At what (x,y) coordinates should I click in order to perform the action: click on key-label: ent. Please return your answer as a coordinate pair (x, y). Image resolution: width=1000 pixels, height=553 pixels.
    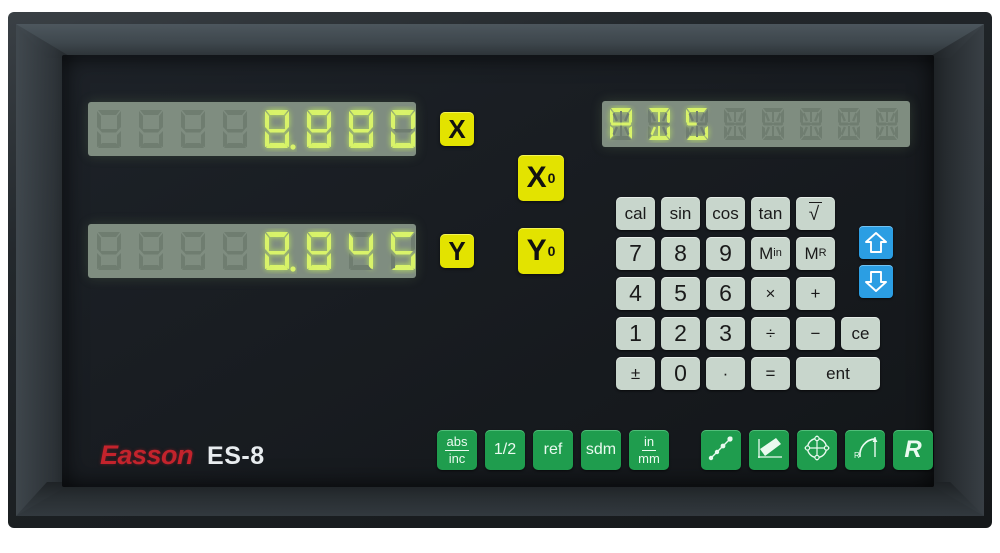
    Looking at the image, I should click on (838, 373).